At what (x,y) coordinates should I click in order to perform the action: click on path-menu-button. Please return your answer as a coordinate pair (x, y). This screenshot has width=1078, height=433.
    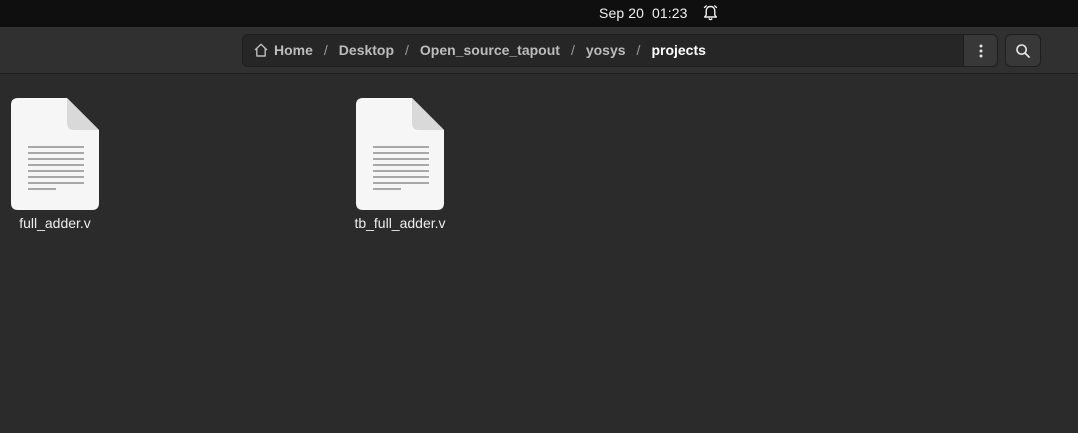
    Looking at the image, I should click on (981, 50).